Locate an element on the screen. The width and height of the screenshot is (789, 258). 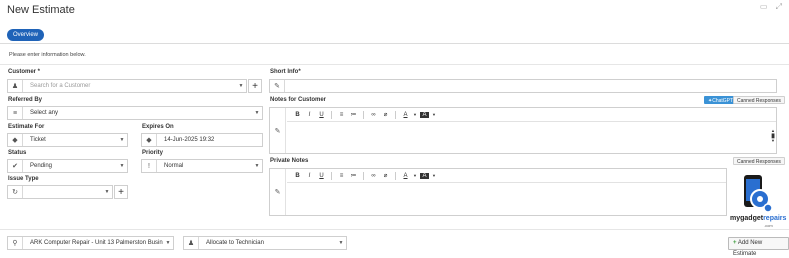
short-info-input: ✎ is located at coordinates (523, 86).